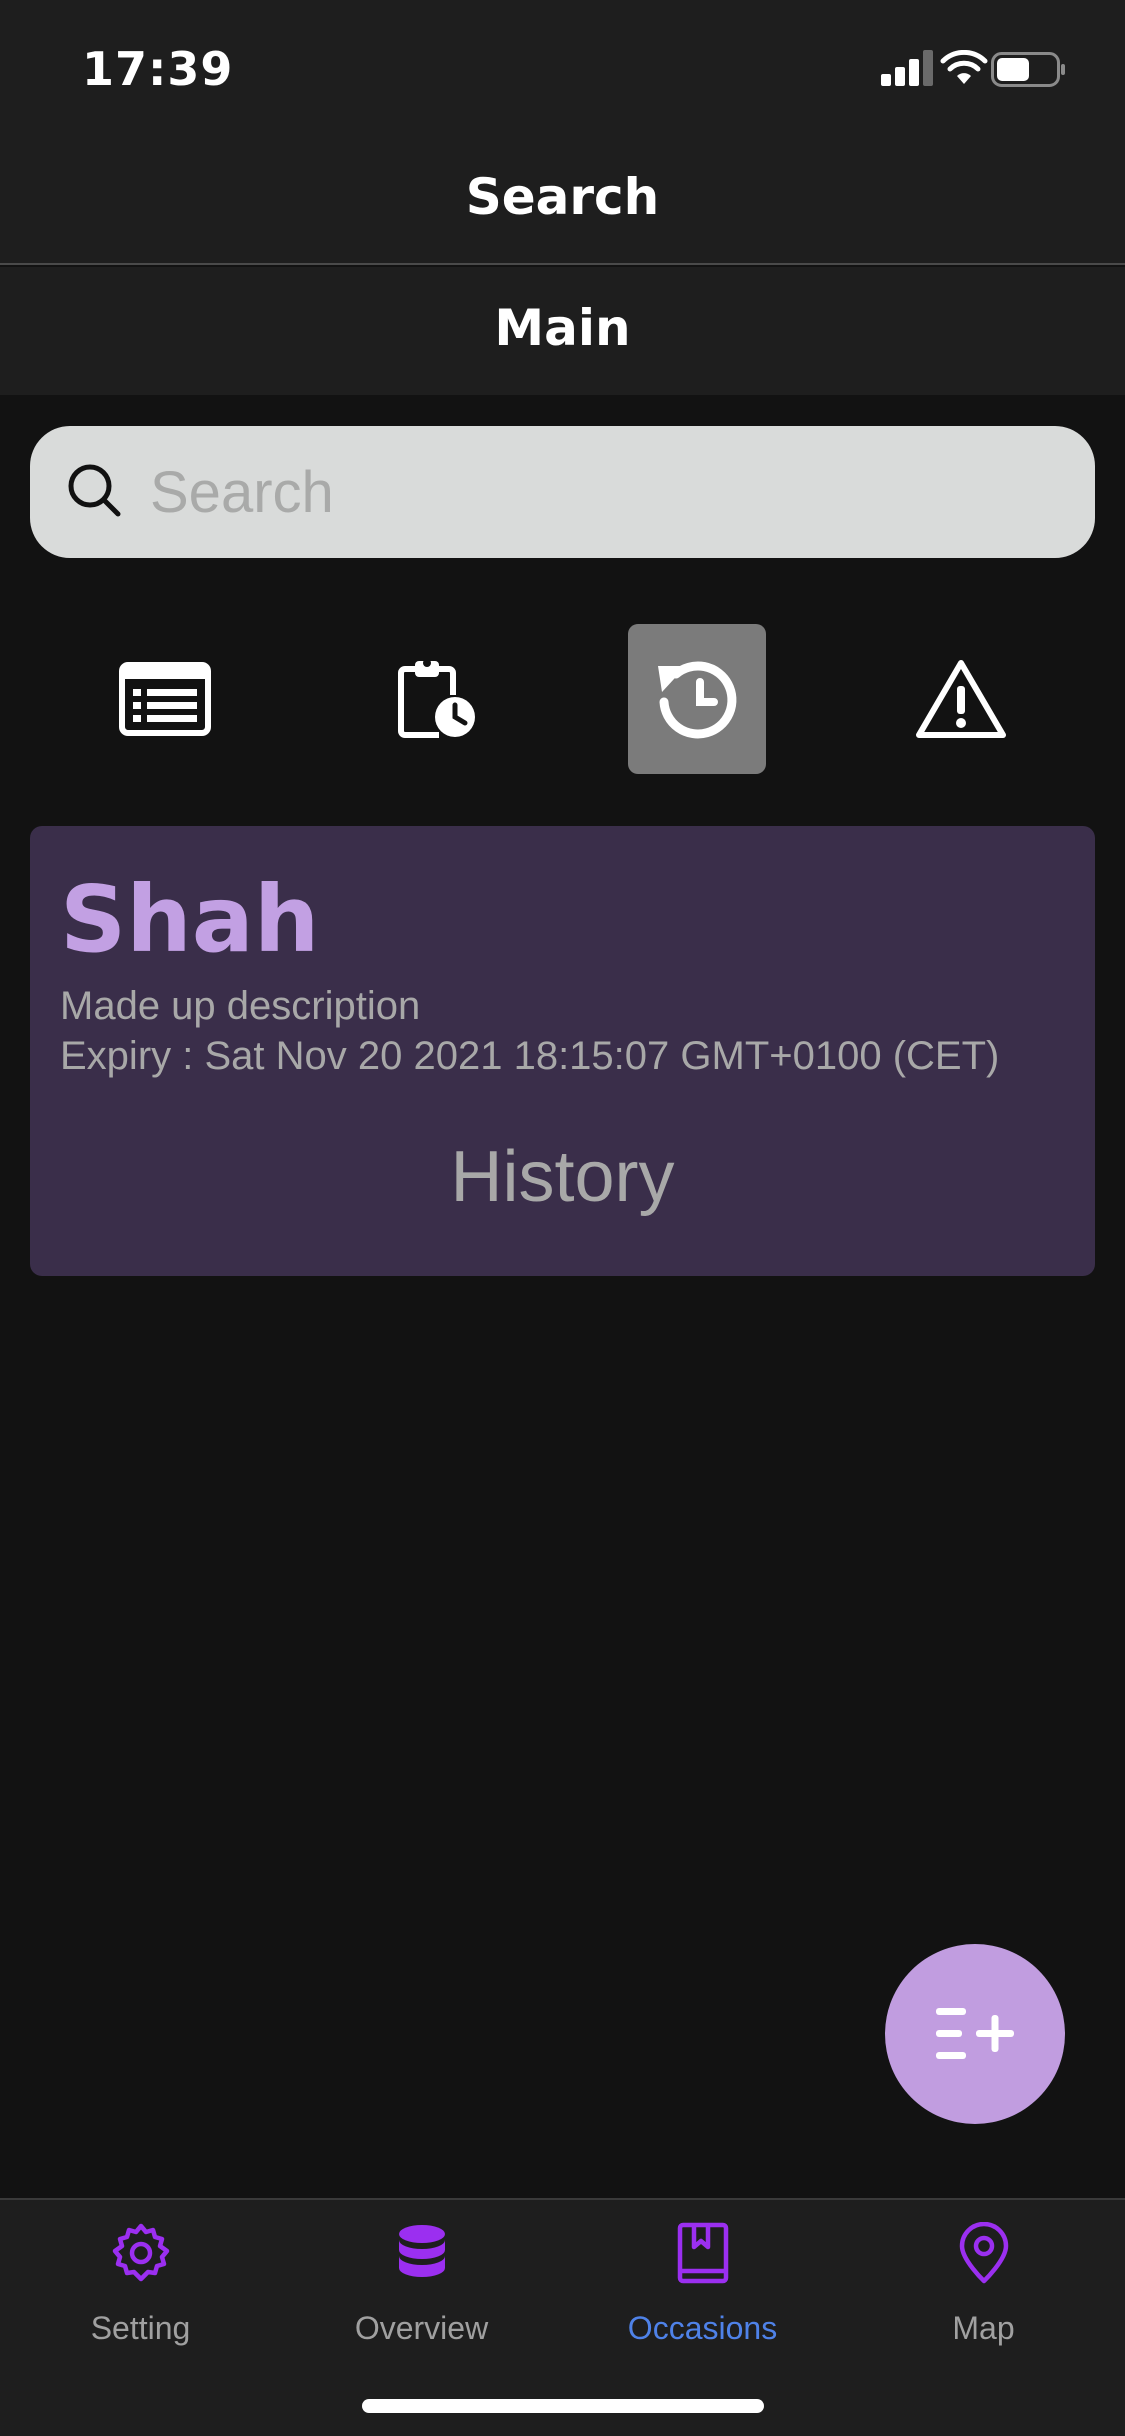  I want to click on page-title: Search, so click(562, 197).